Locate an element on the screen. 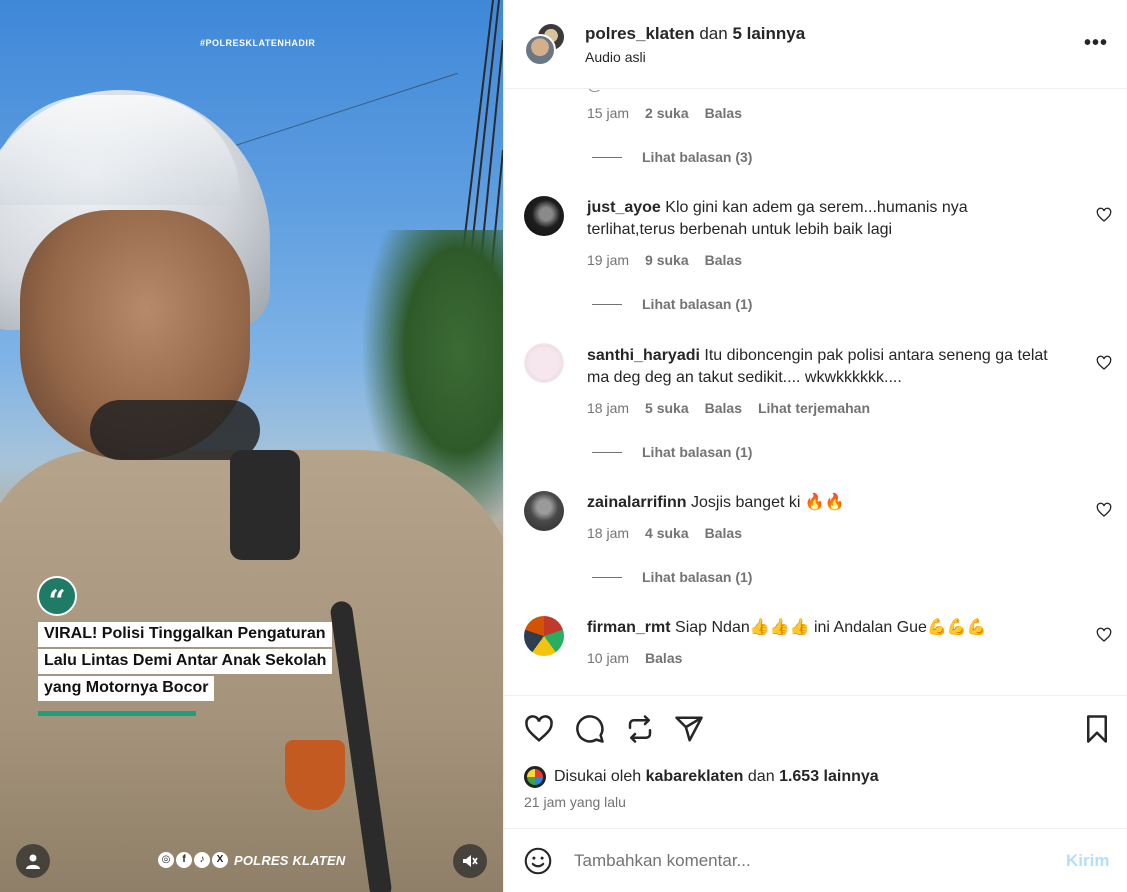 This screenshot has height=892, width=1127. comment-meta: 19 jam 9 suka Balas is located at coordinates (664, 260).